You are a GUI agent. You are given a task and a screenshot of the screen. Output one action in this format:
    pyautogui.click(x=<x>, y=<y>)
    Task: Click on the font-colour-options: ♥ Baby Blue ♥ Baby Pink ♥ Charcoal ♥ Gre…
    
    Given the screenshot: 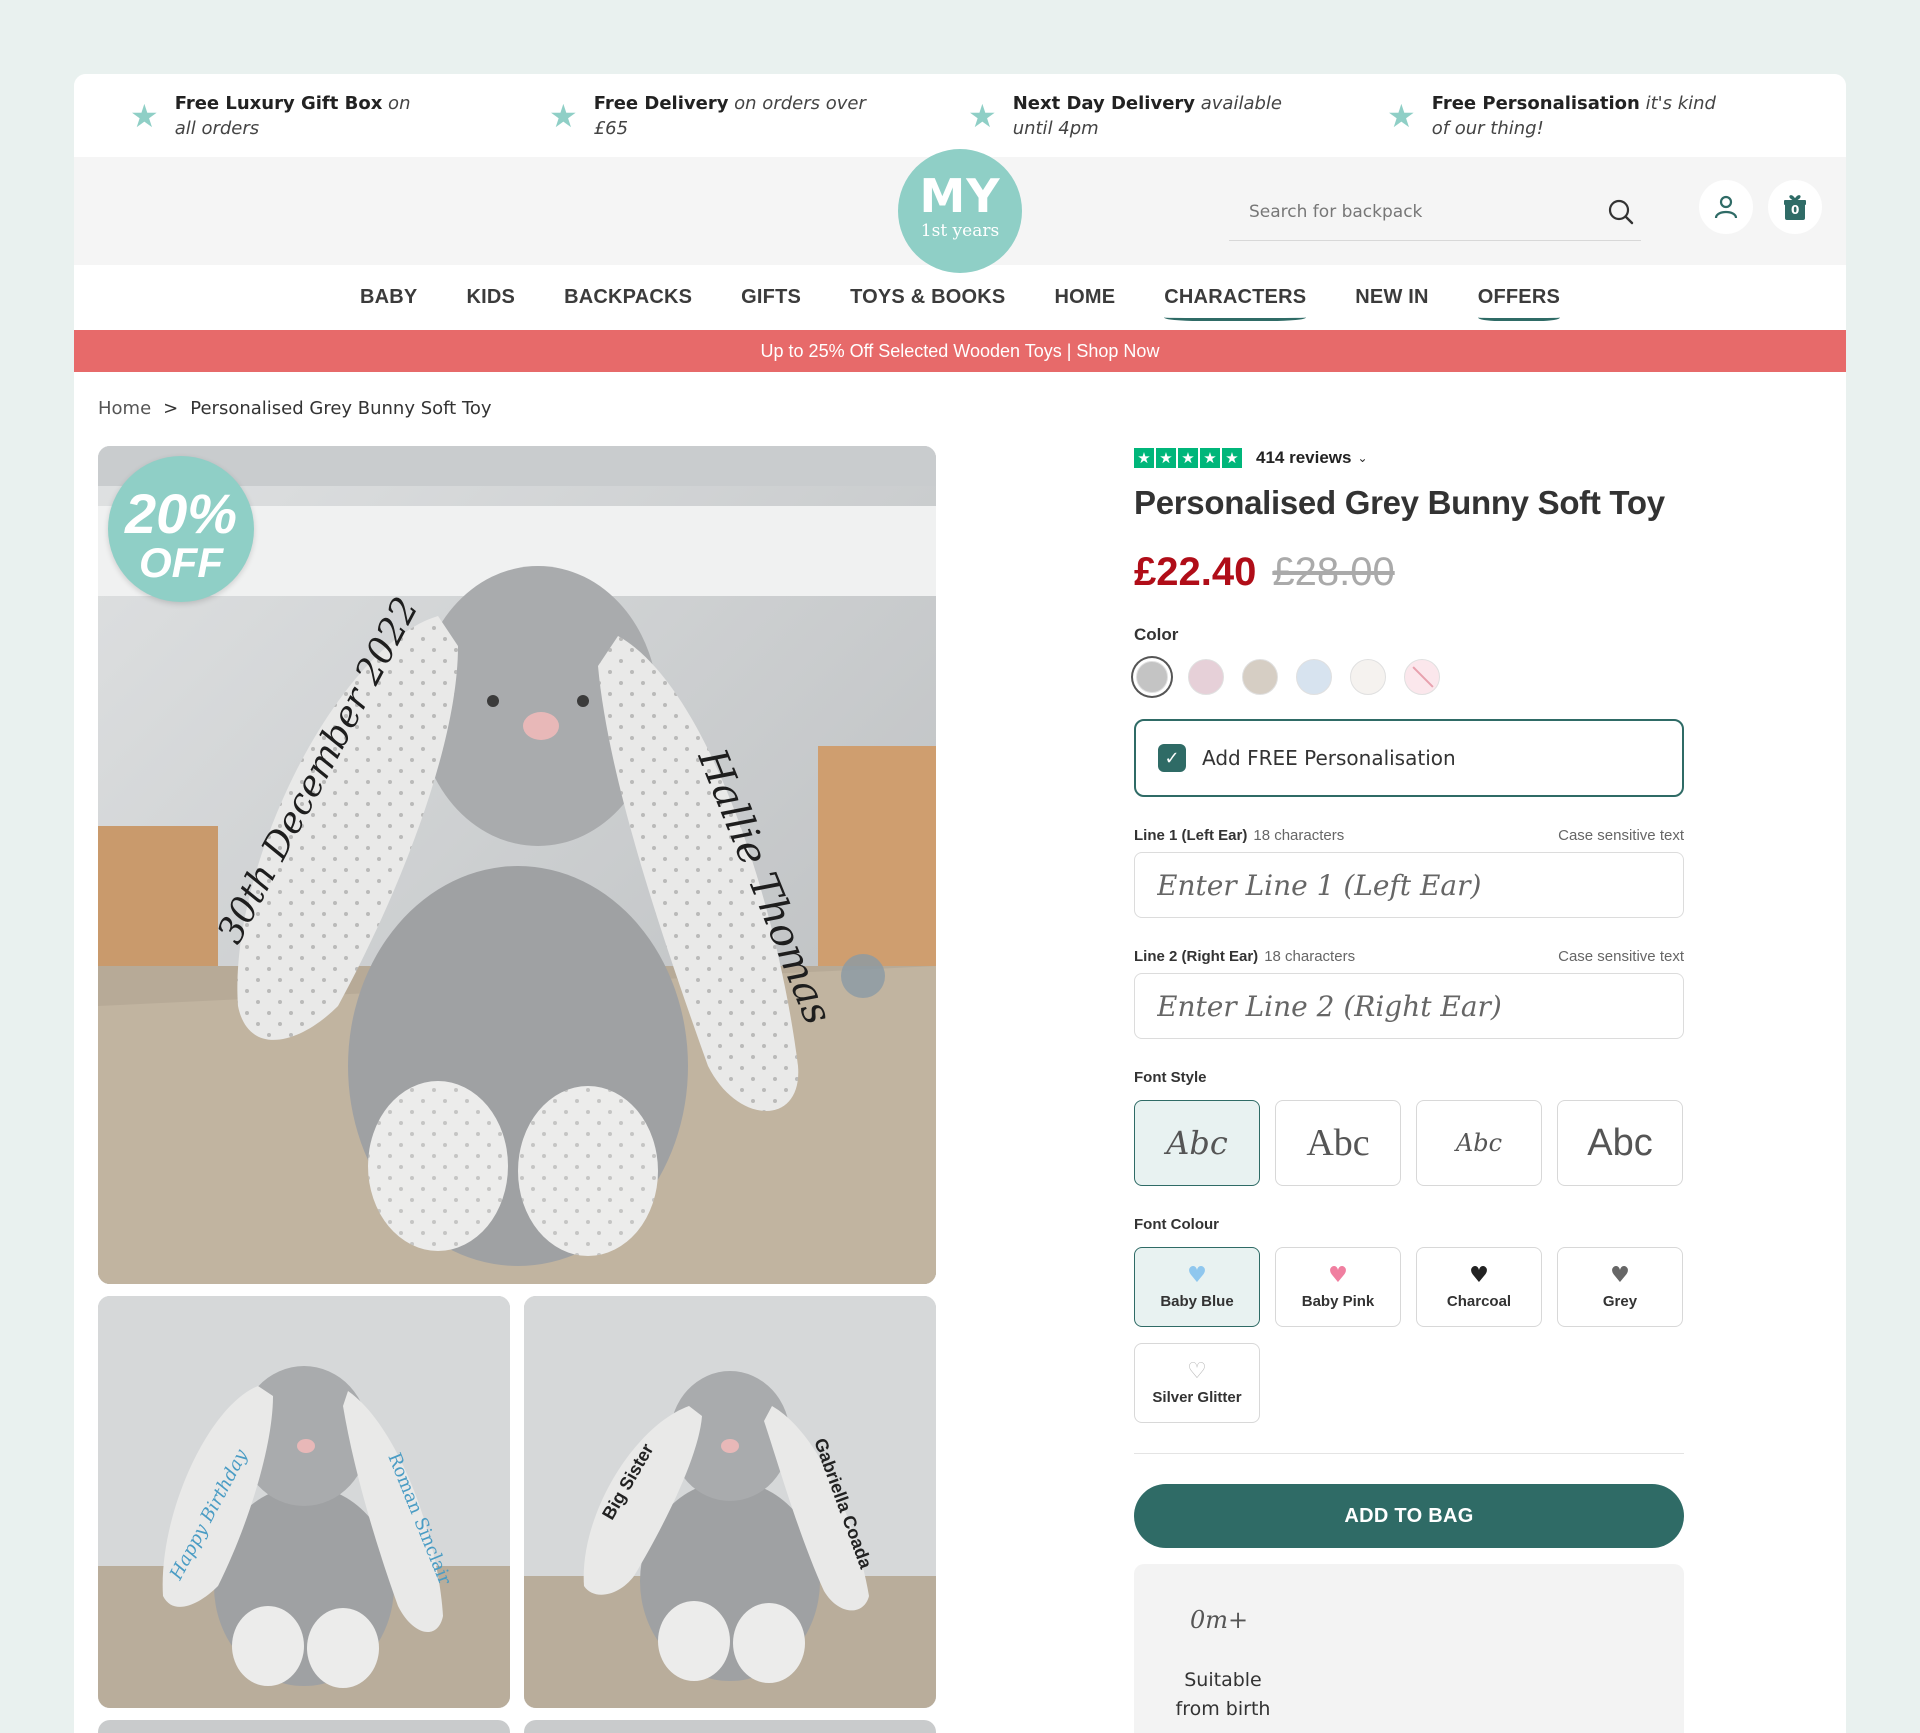 What is the action you would take?
    pyautogui.click(x=1409, y=1335)
    